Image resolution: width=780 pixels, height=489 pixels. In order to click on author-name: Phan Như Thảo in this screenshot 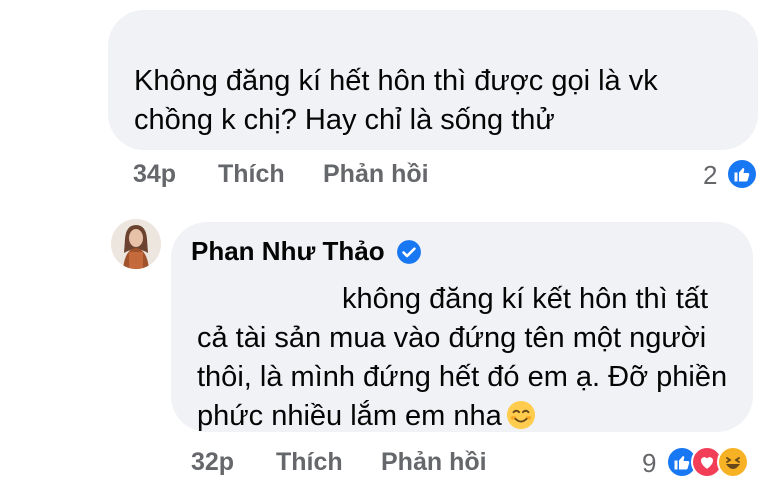, I will do `click(288, 251)`.